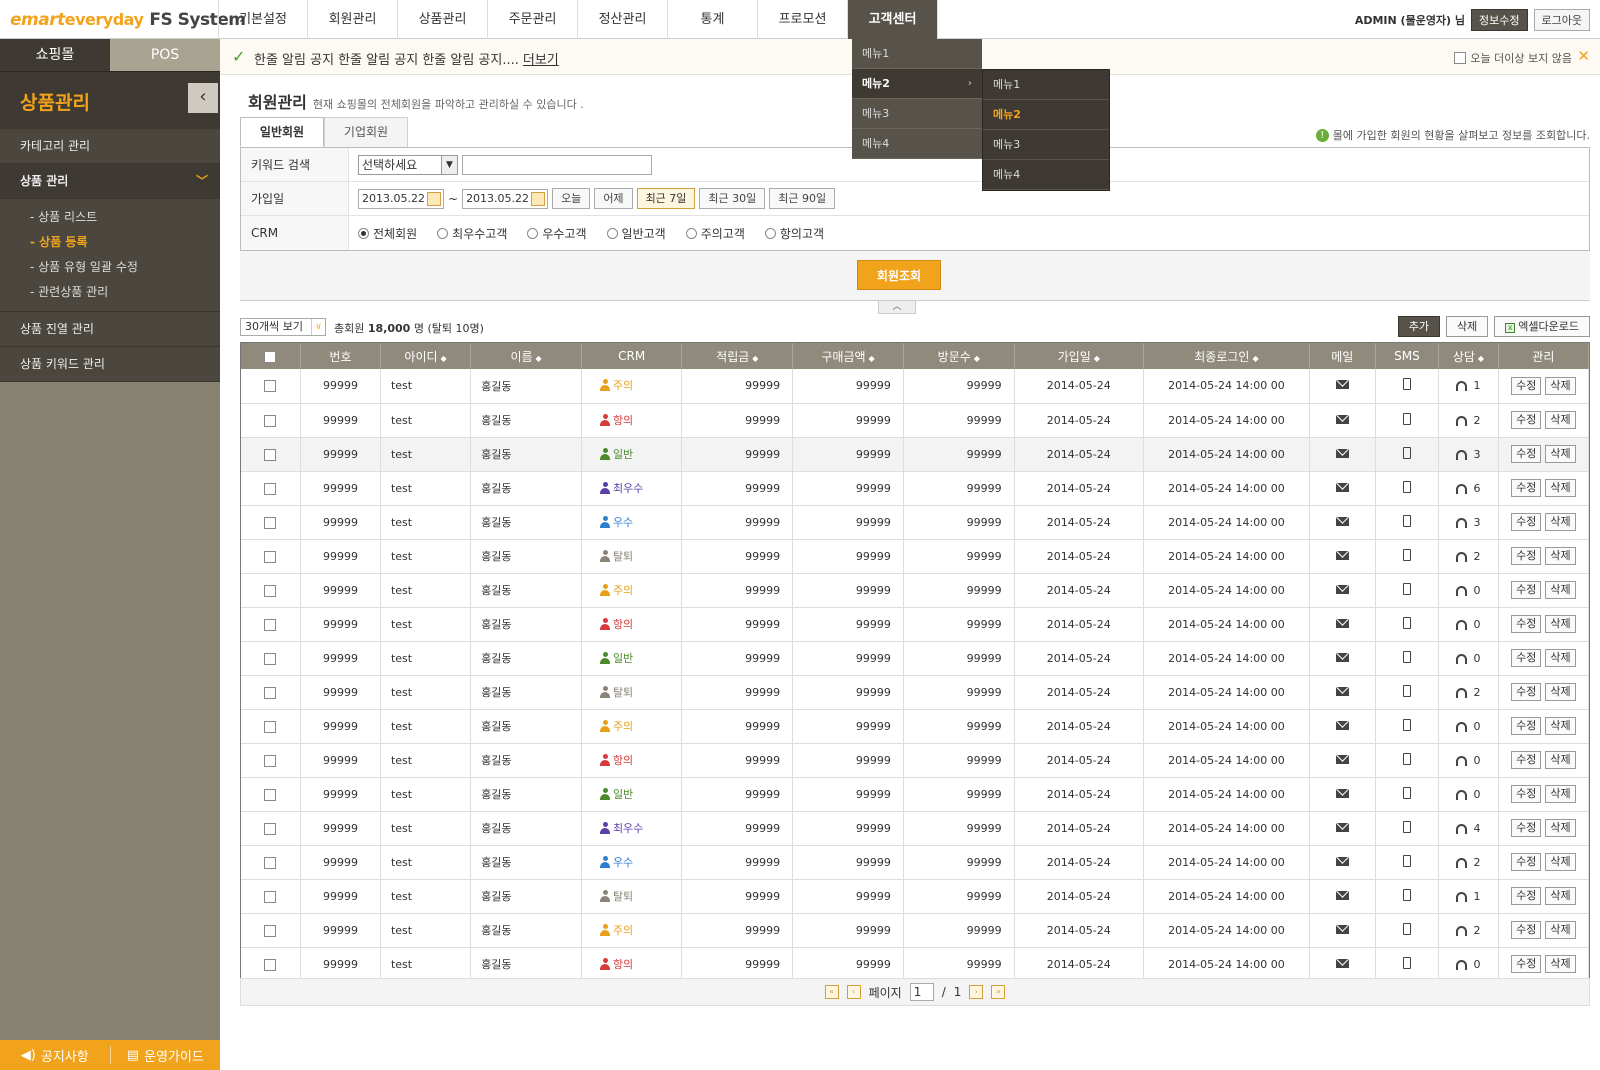  What do you see at coordinates (1561, 20) in the screenshot?
I see `logout-button: 로그아웃` at bounding box center [1561, 20].